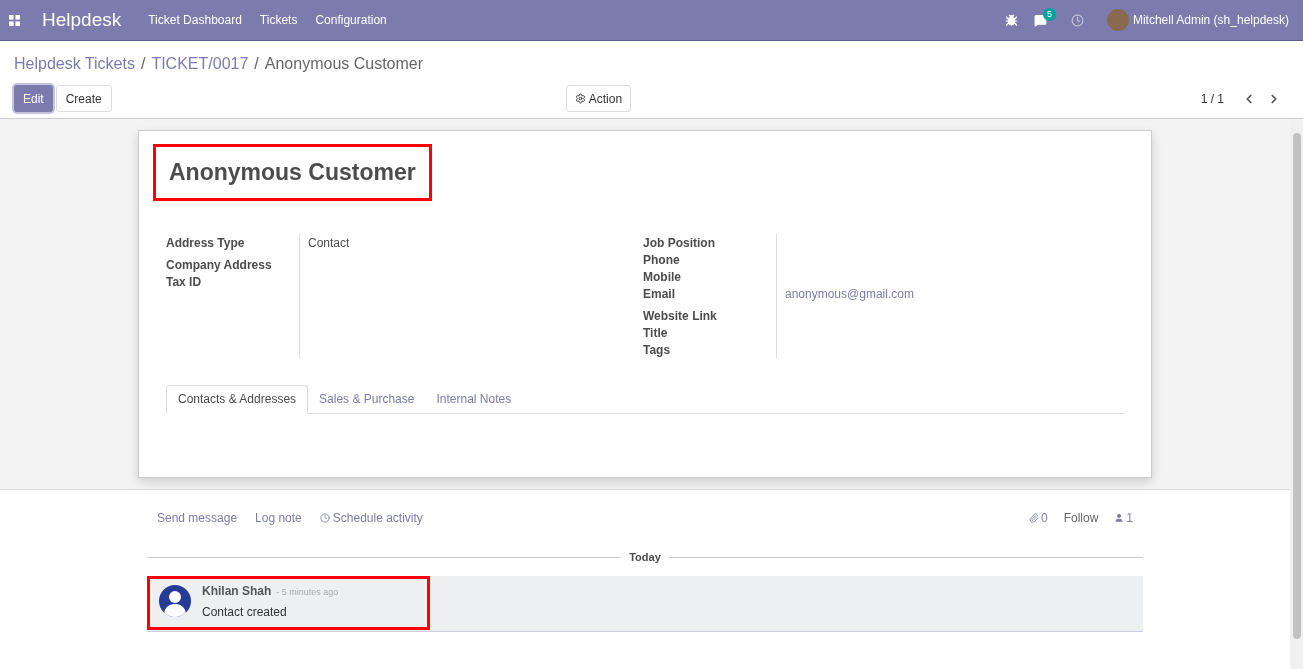 This screenshot has width=1303, height=669. Describe the element at coordinates (219, 264) in the screenshot. I see `field-label: Company Address` at that location.